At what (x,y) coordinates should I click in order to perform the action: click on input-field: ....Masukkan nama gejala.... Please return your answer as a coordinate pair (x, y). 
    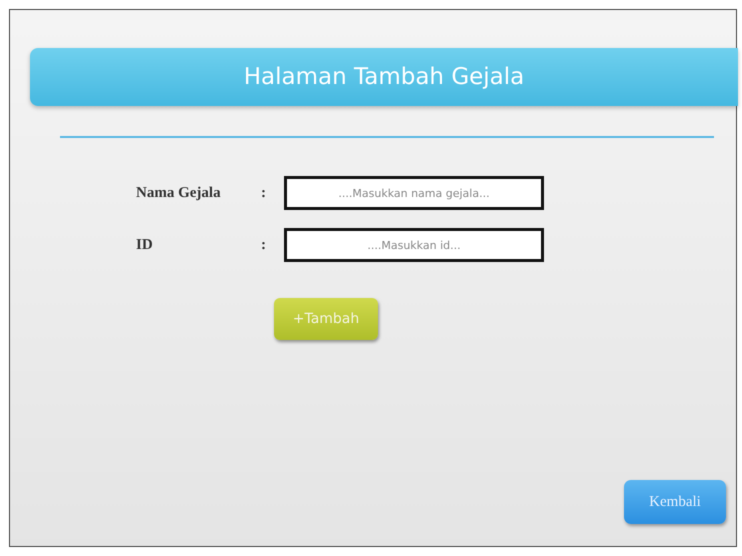
    Looking at the image, I should click on (414, 193).